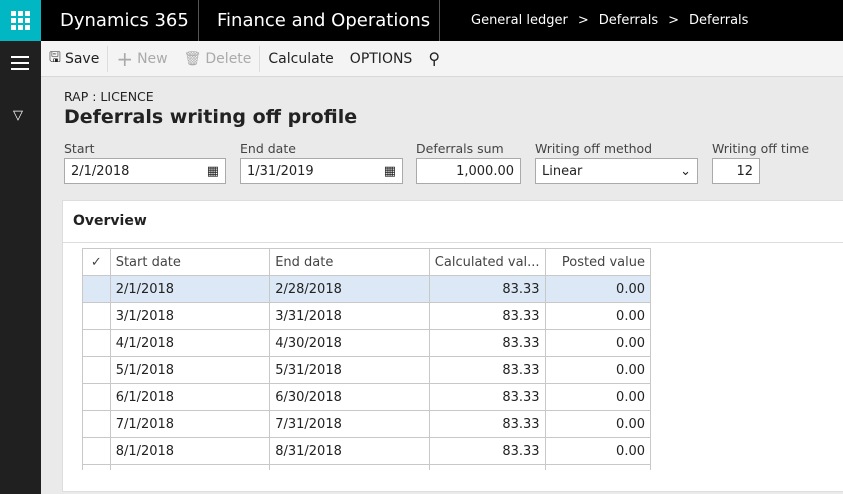 This screenshot has width=843, height=494. Describe the element at coordinates (125, 58) in the screenshot. I see `plus-icon: +` at that location.